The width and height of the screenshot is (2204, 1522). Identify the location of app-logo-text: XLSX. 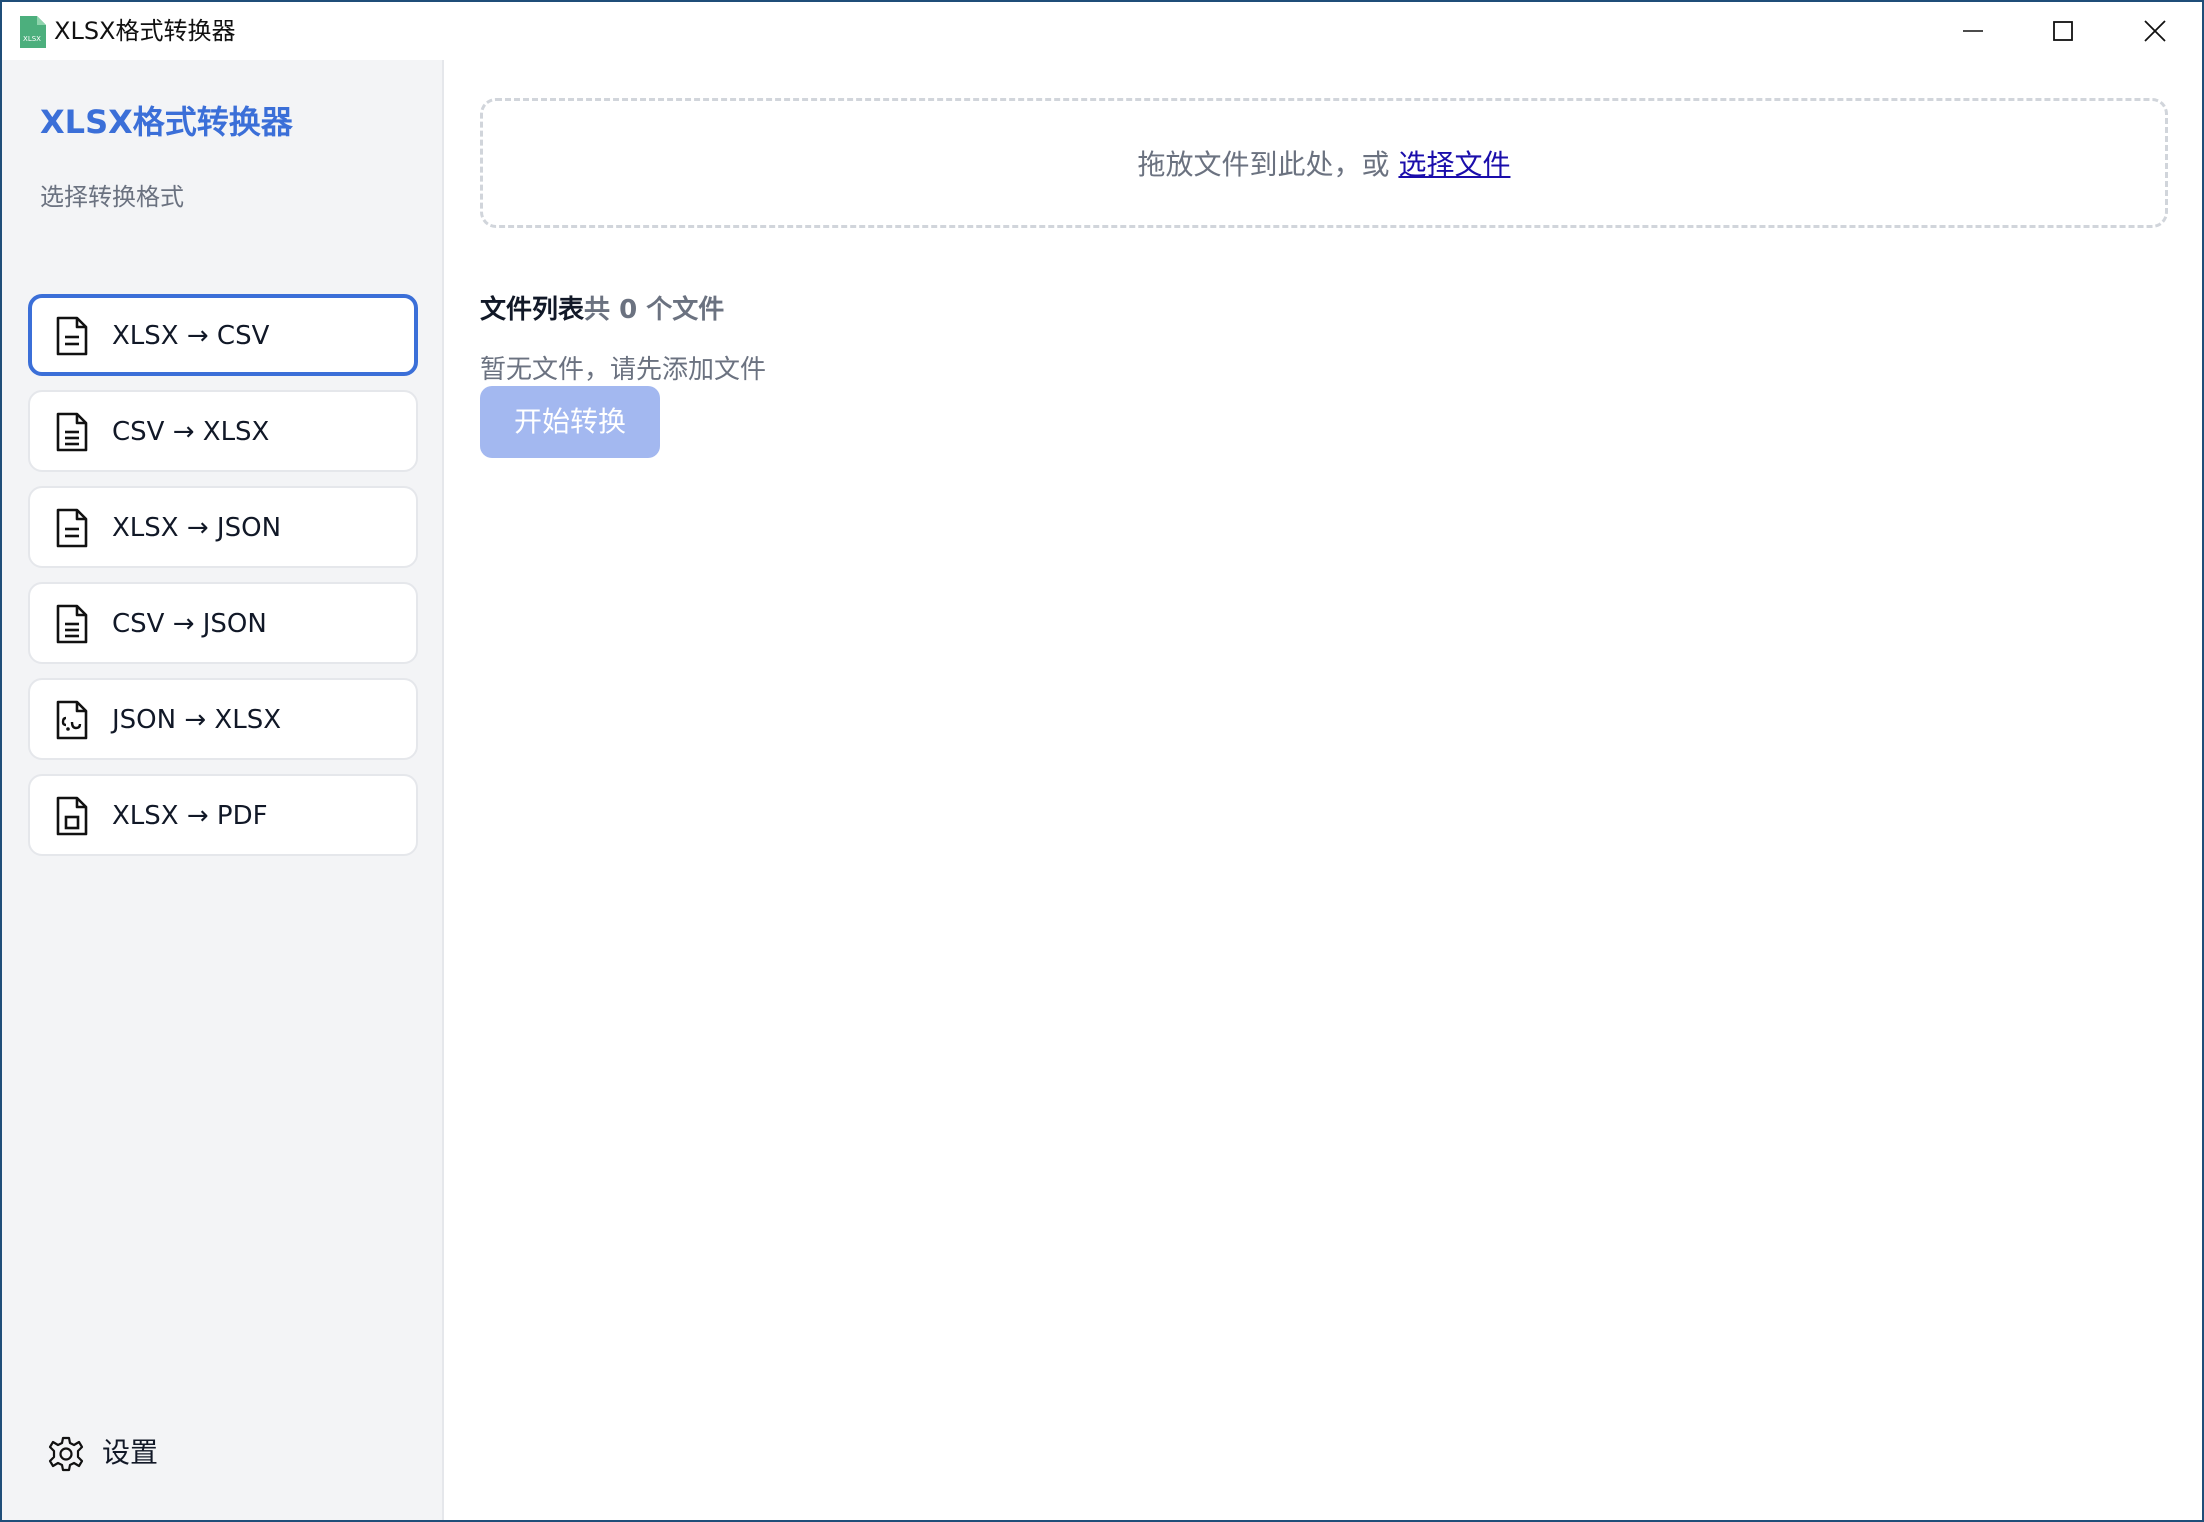
(32, 39).